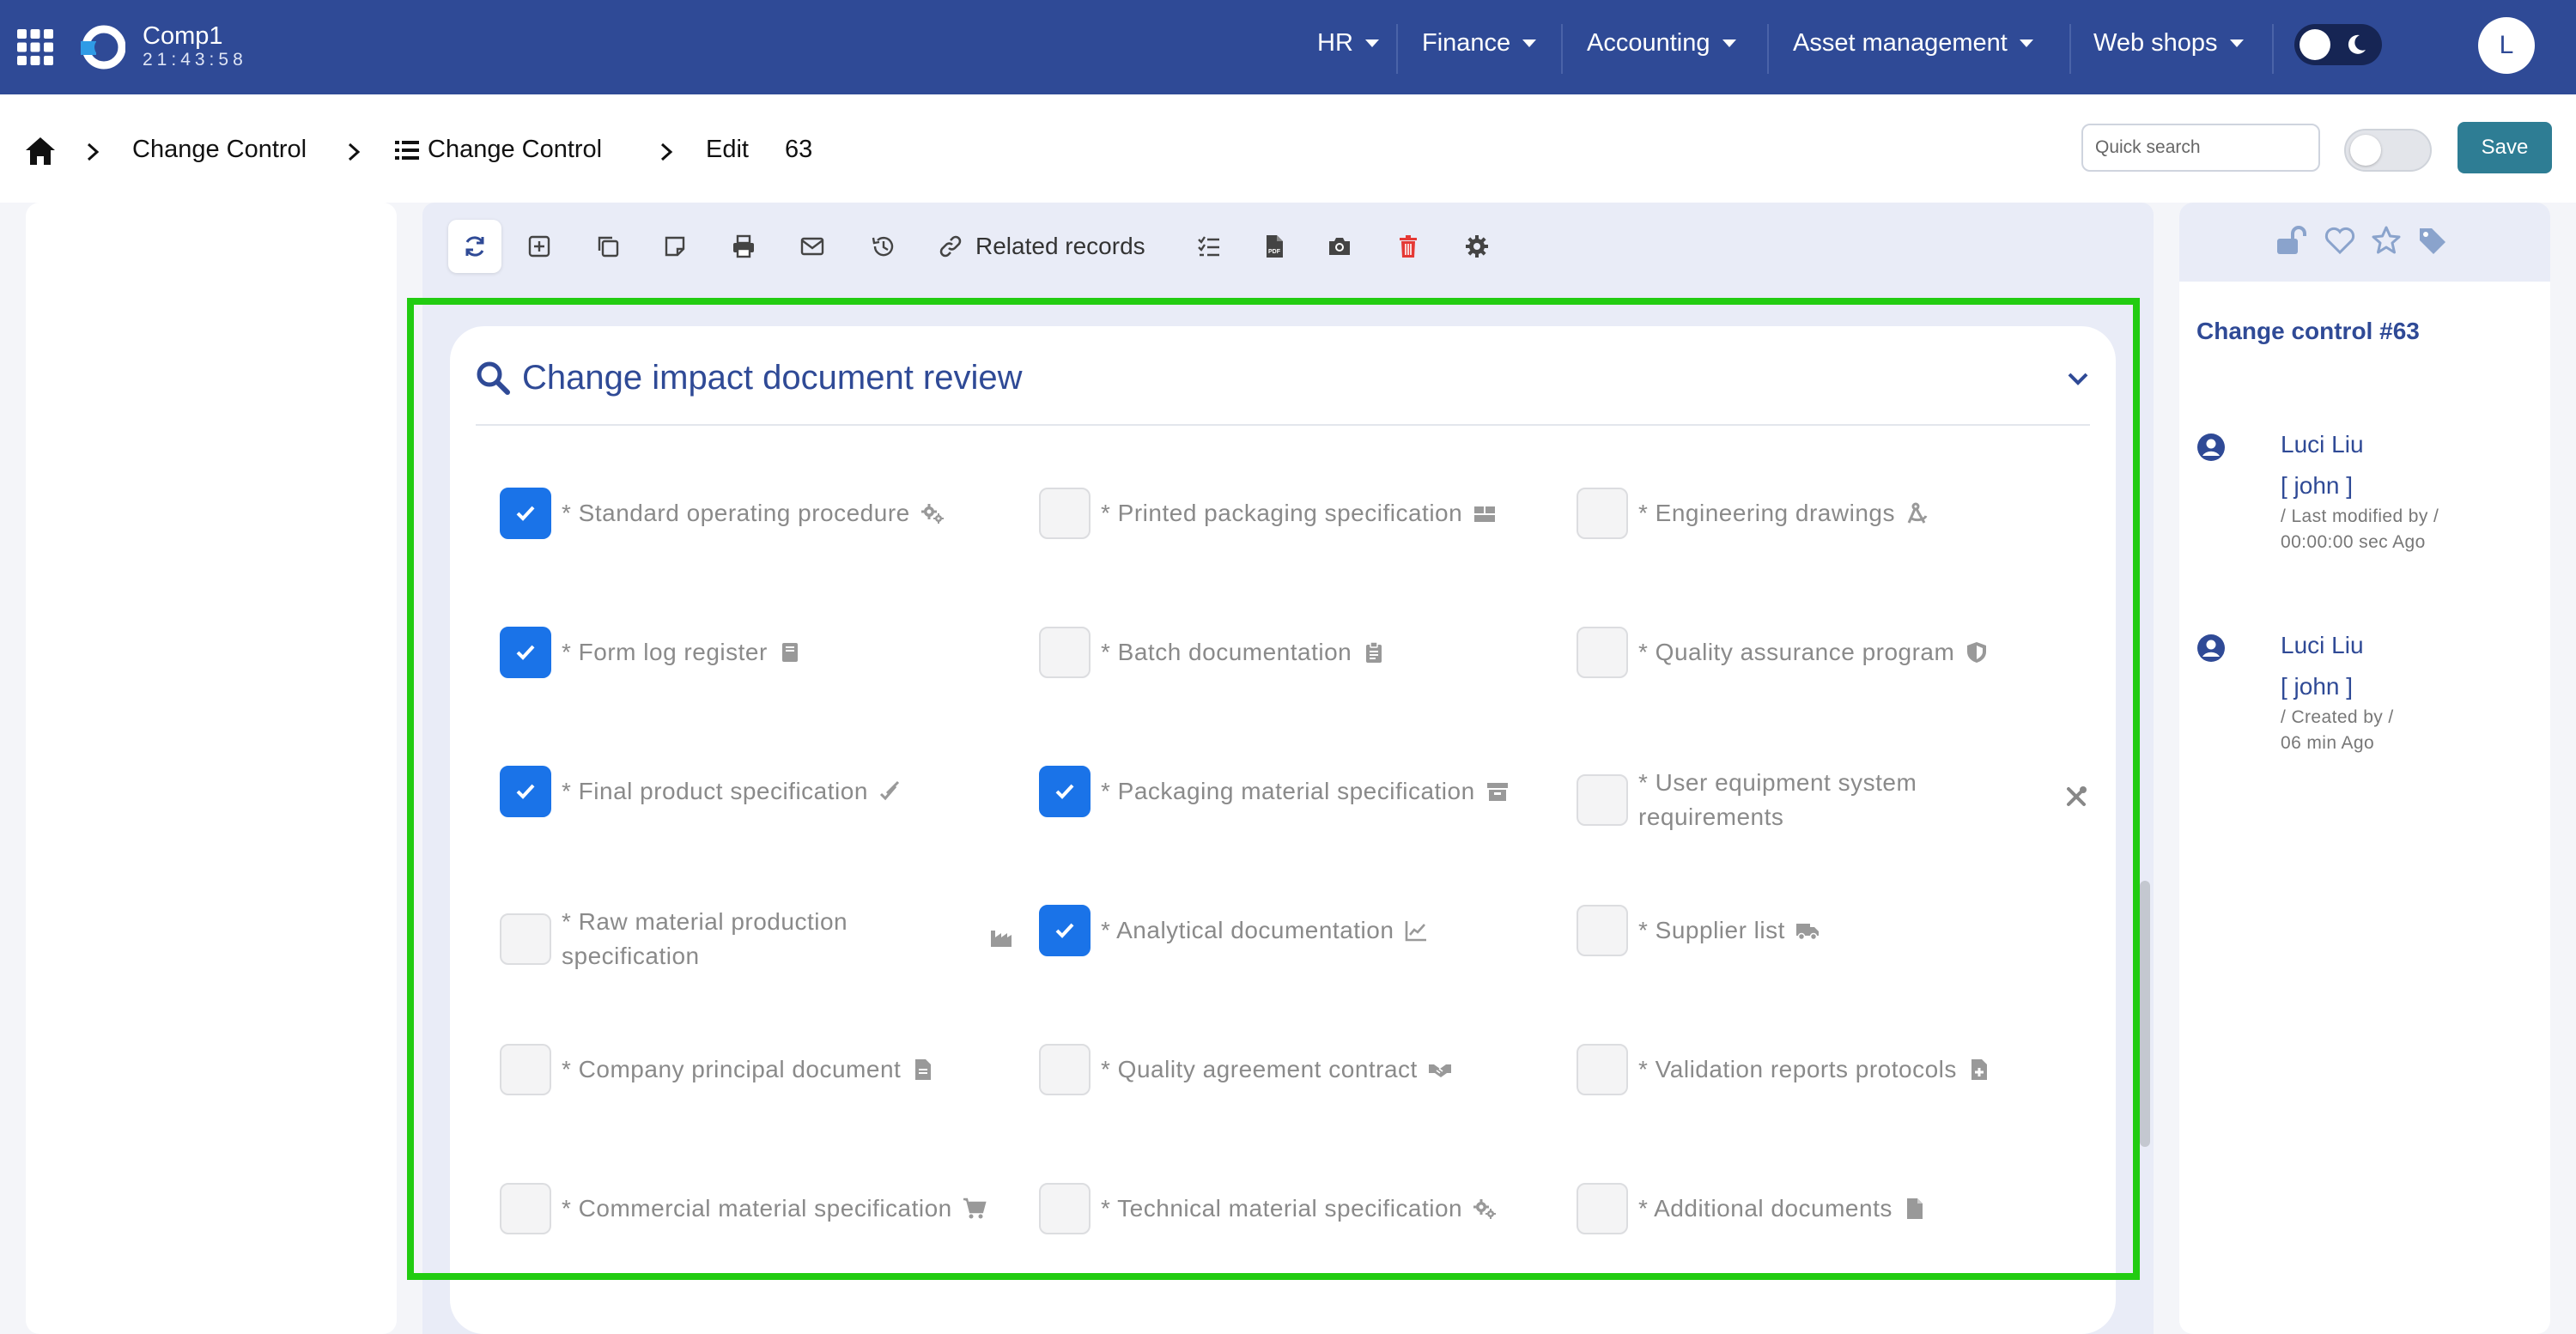  I want to click on left-sidebar-panel, so click(212, 768).